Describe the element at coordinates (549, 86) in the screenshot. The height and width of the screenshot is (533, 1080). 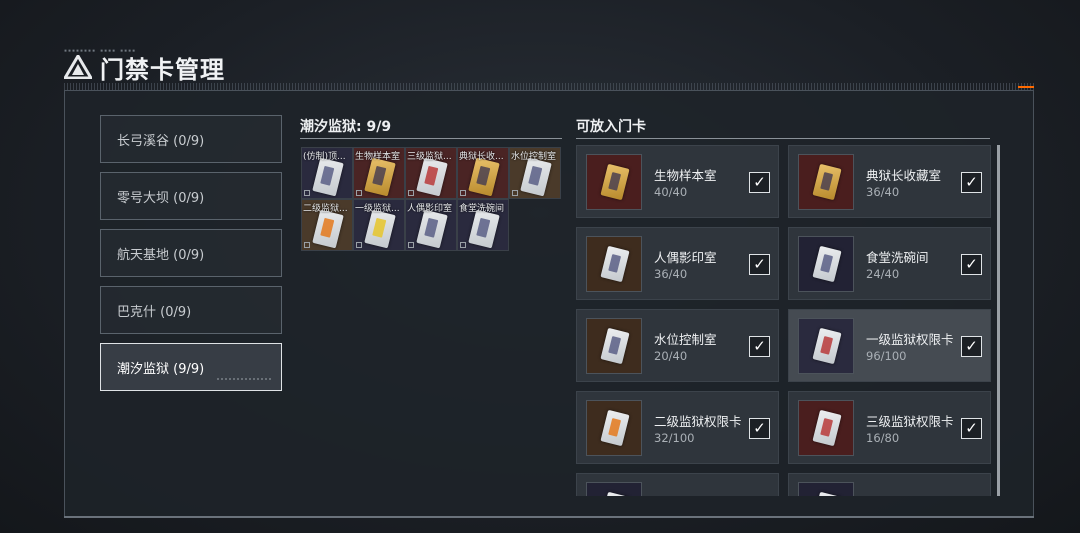
I see `header-divider` at that location.